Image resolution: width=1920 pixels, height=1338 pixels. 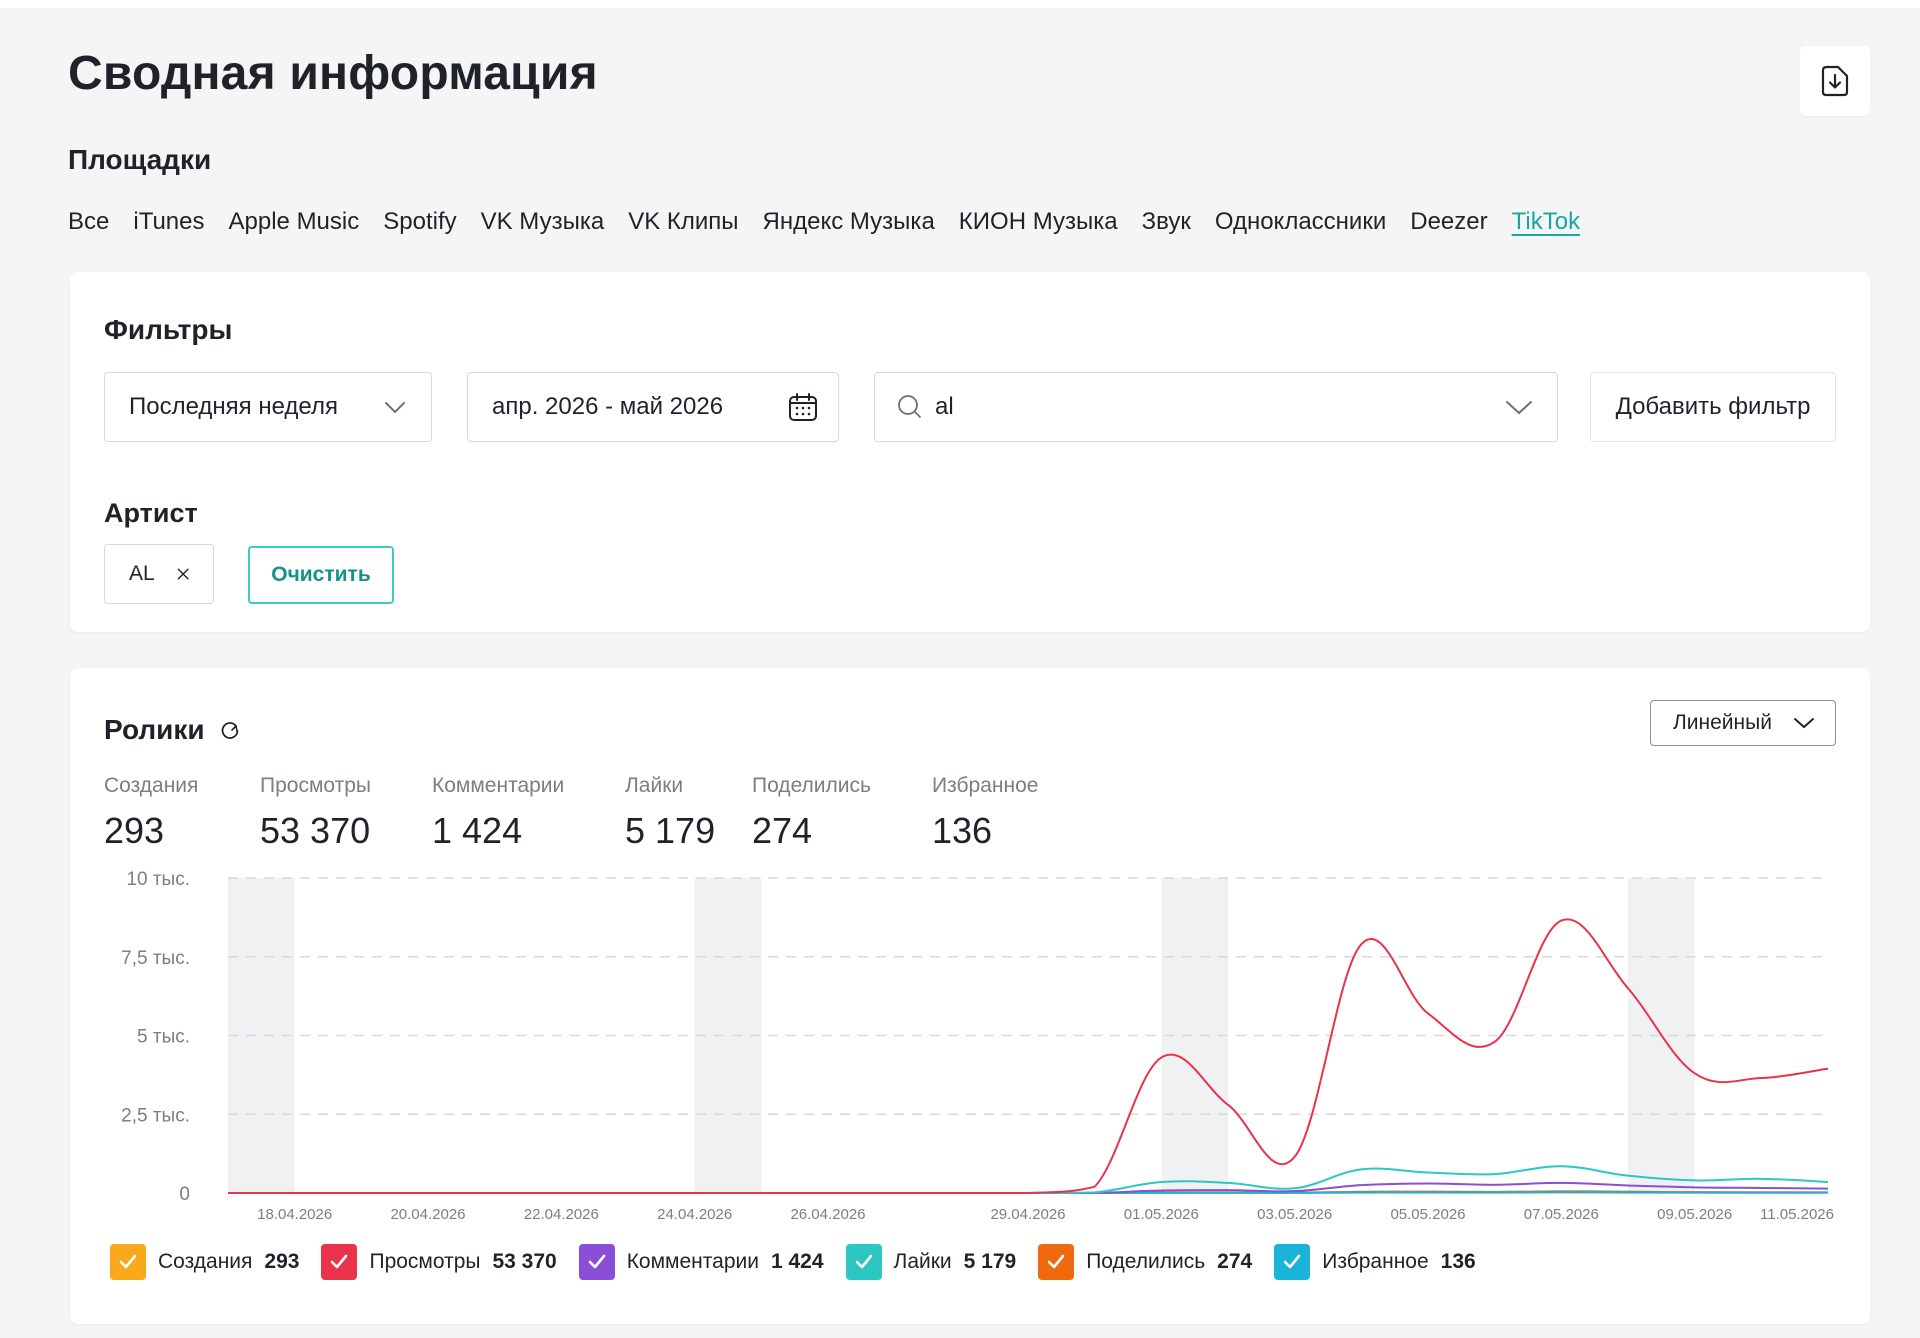 What do you see at coordinates (1161, 1214) in the screenshot?
I see `x-tick-label: 01.05.2026` at bounding box center [1161, 1214].